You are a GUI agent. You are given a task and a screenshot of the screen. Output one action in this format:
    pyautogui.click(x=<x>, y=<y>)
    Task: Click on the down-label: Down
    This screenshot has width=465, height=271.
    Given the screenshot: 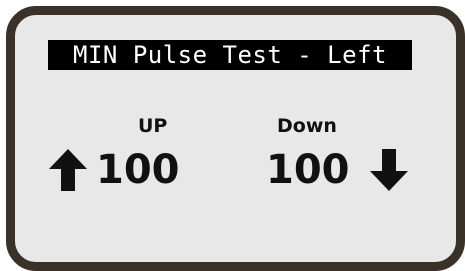 What is the action you would take?
    pyautogui.click(x=307, y=126)
    